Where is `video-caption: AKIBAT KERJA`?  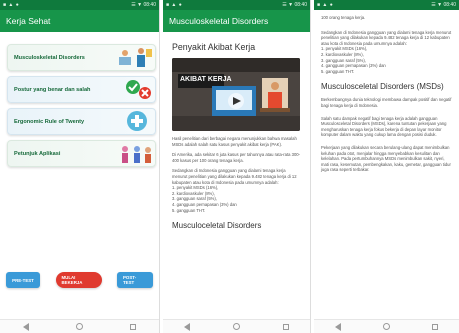
video-caption: AKIBAT KERJA is located at coordinates (206, 79).